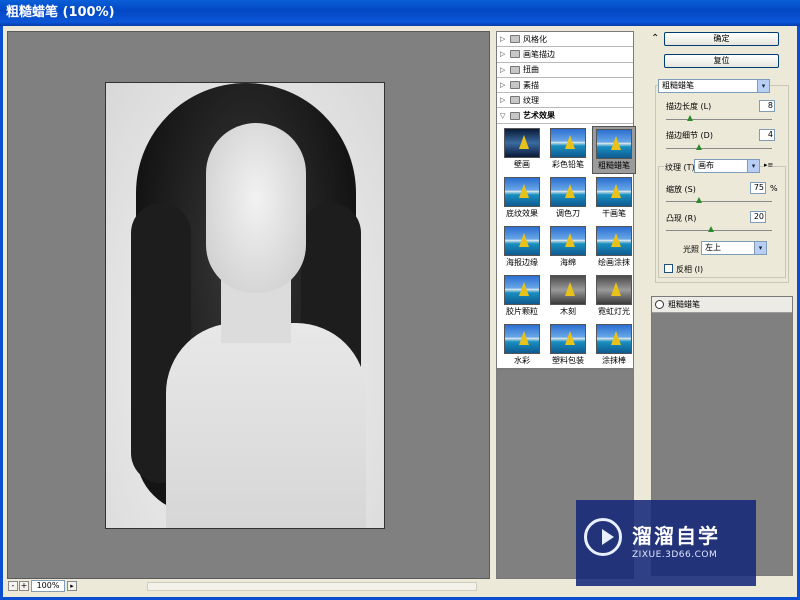  Describe the element at coordinates (565, 55) in the screenshot. I see `category-brush-strokes: ▷ 画笔描边` at that location.